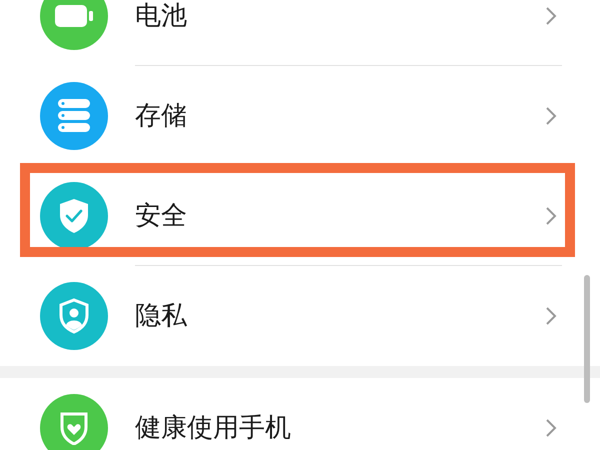  I want to click on settings-item-label: 隐私, so click(161, 316).